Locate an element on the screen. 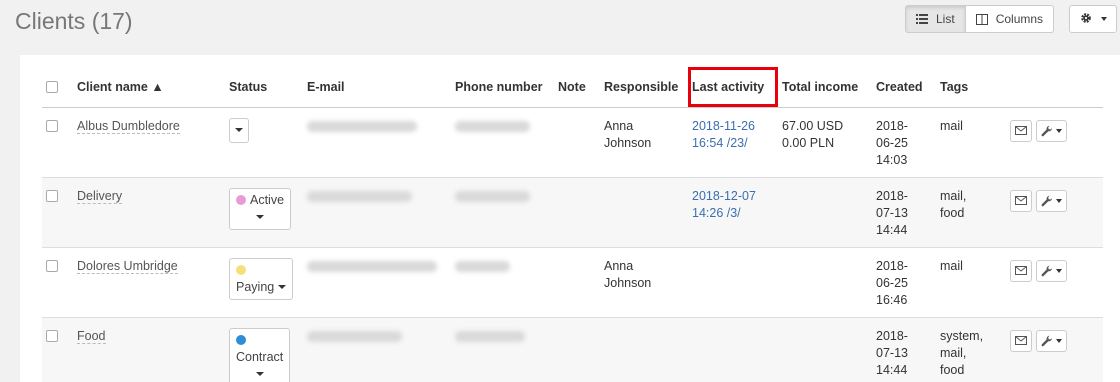 This screenshot has width=1120, height=382. select-all-cell is located at coordinates (57, 87).